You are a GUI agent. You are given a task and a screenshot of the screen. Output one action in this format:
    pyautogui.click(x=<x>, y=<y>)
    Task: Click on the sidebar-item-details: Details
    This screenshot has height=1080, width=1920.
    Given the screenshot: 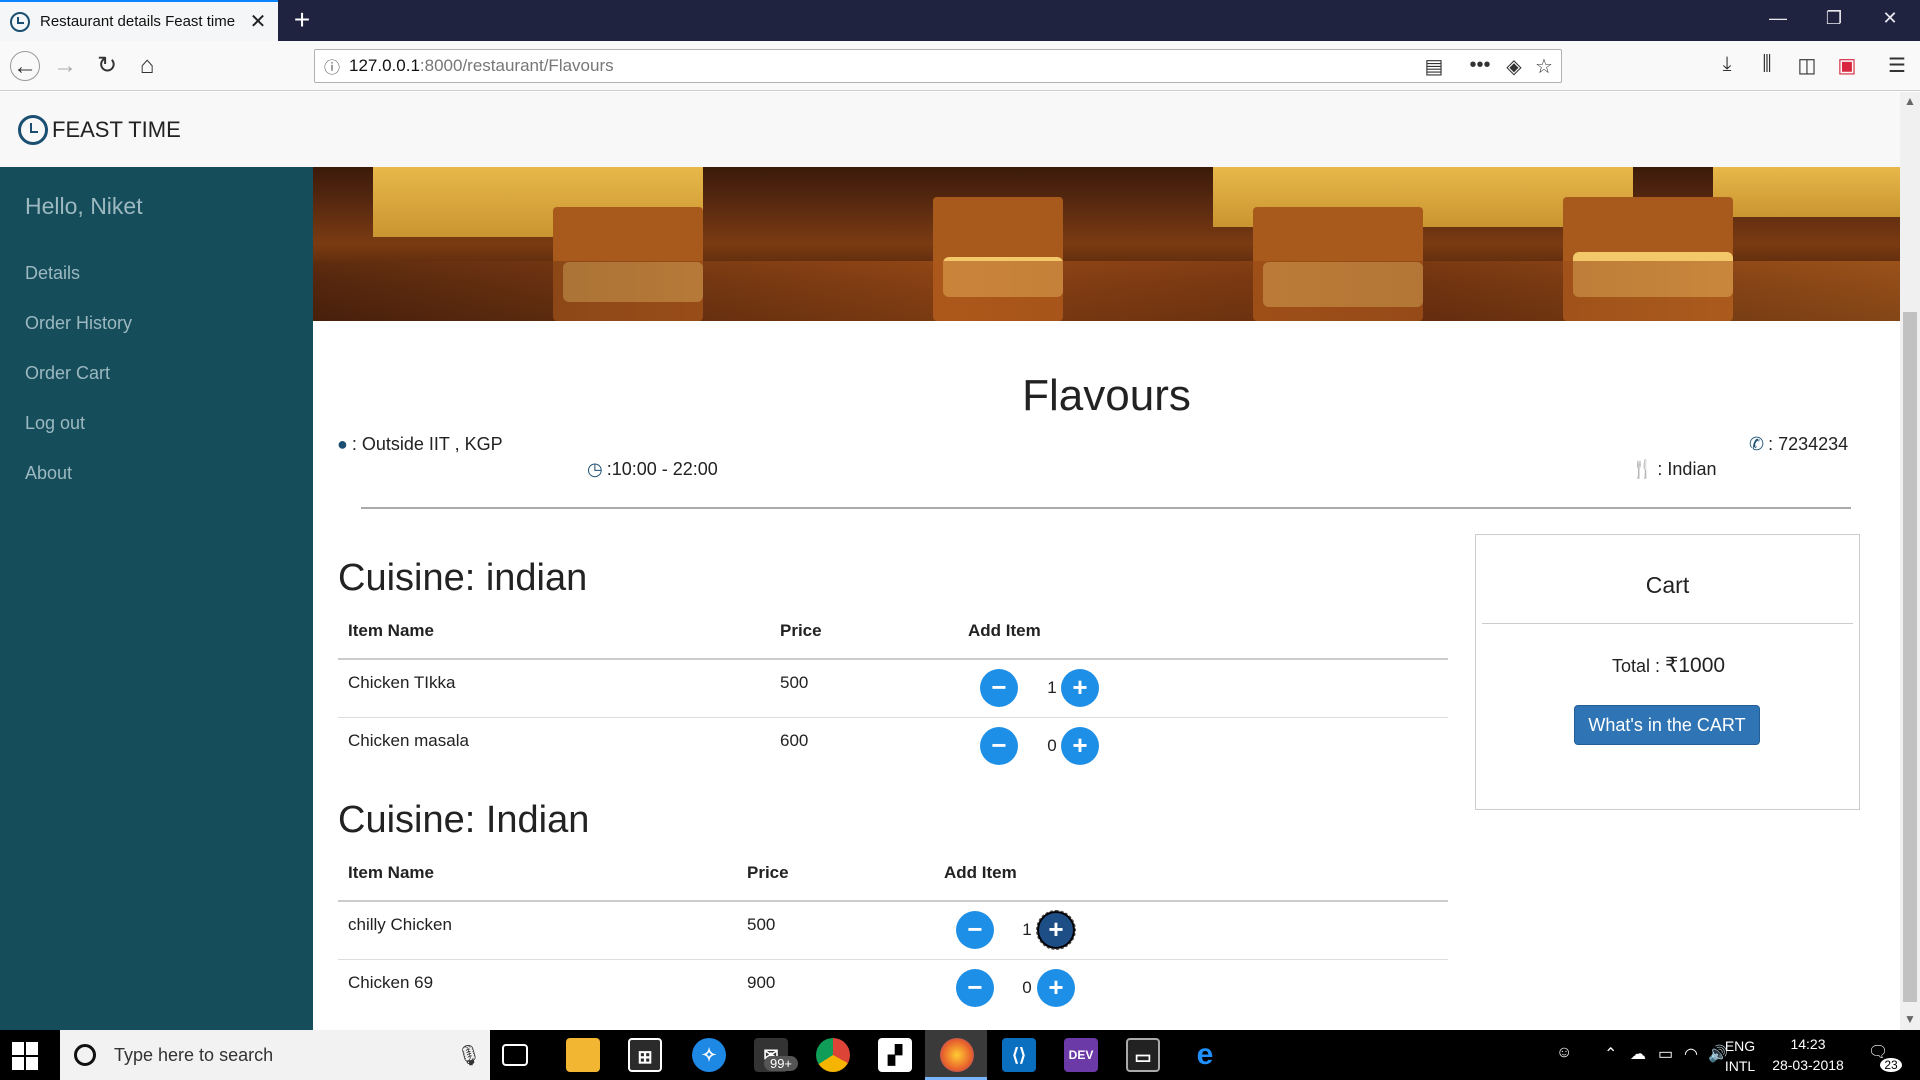 What is the action you would take?
    pyautogui.click(x=52, y=273)
    